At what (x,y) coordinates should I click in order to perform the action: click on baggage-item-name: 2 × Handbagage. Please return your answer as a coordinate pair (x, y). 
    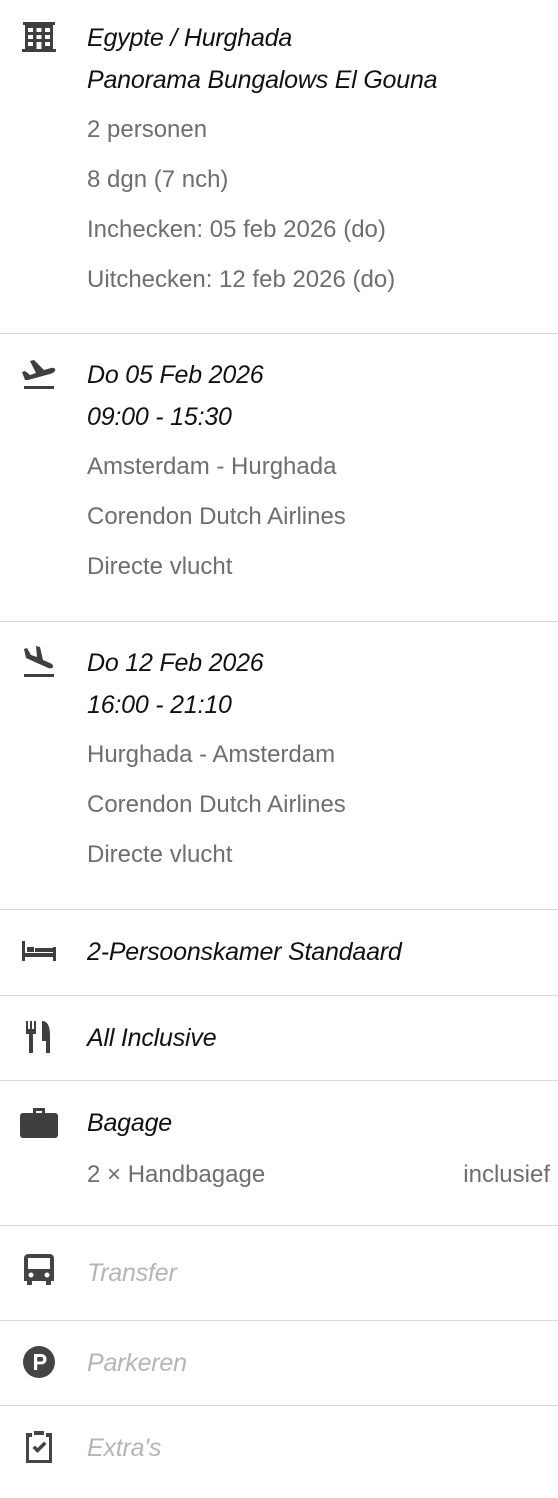
    Looking at the image, I should click on (176, 1174).